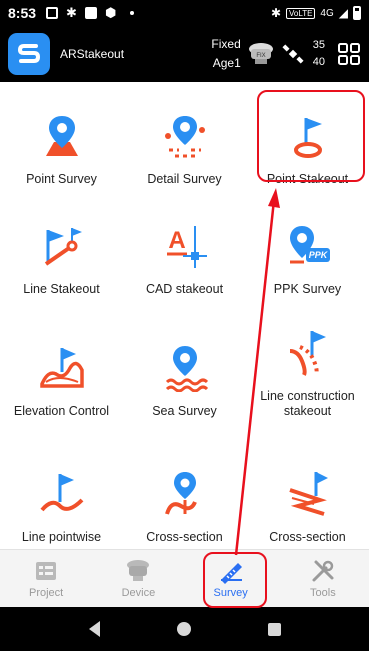 This screenshot has width=369, height=651. I want to click on message-icon, so click(52, 13).